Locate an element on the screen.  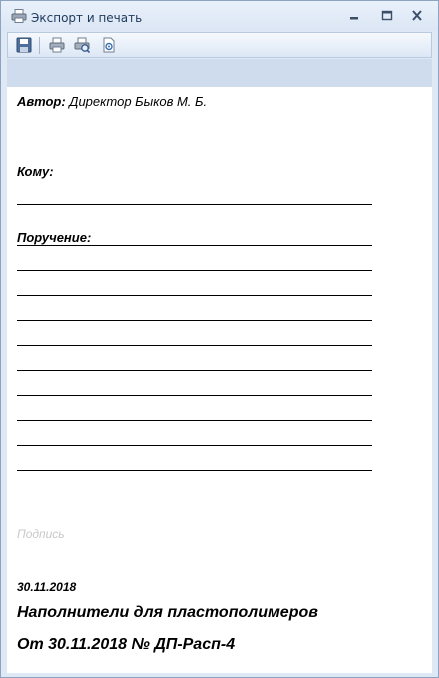
author-line: Автор: Директор Быков М. Б. is located at coordinates (112, 101).